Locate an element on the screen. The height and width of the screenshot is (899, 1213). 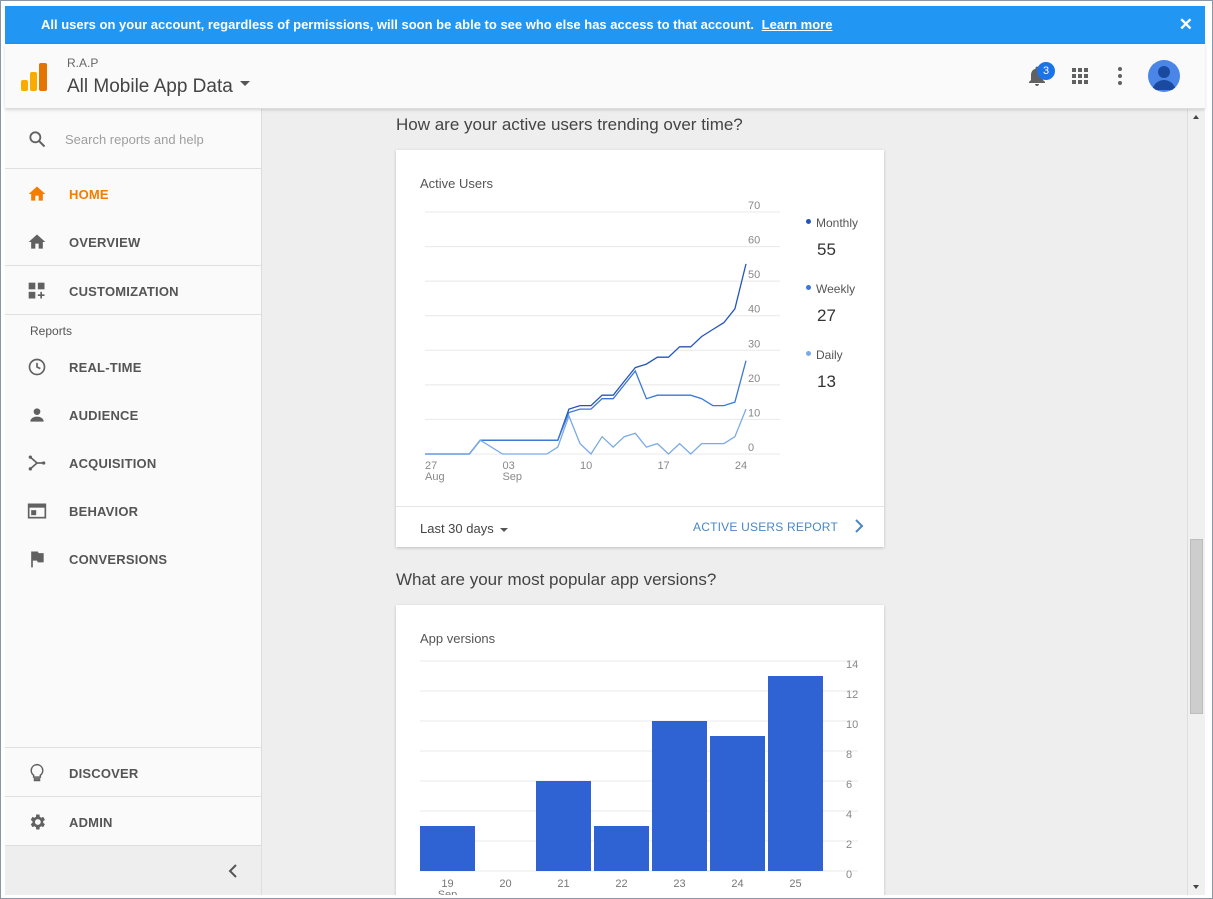
vertical-scrollbar is located at coordinates (1196, 502).